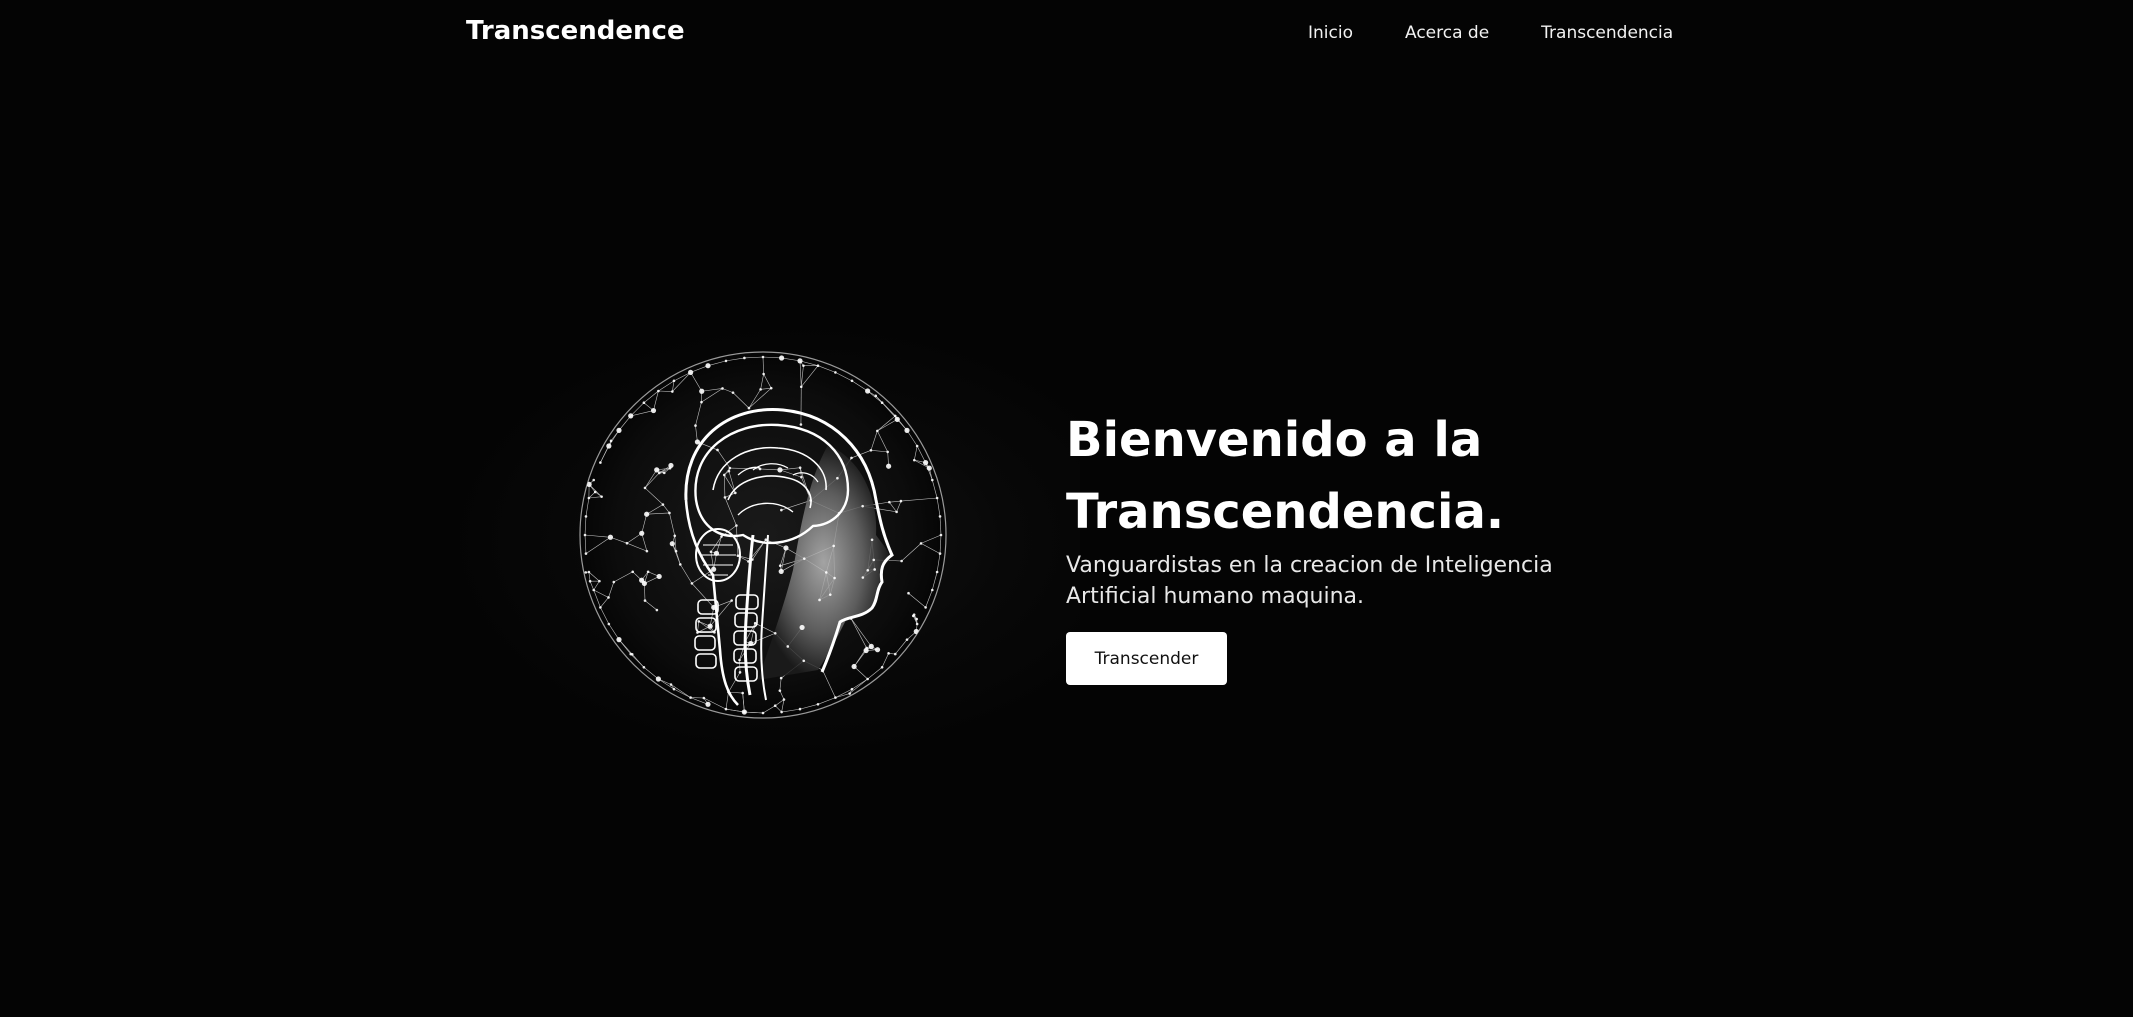  Describe the element at coordinates (1366, 476) in the screenshot. I see `hero-title: Bienvenido a la Transcendencia.` at that location.